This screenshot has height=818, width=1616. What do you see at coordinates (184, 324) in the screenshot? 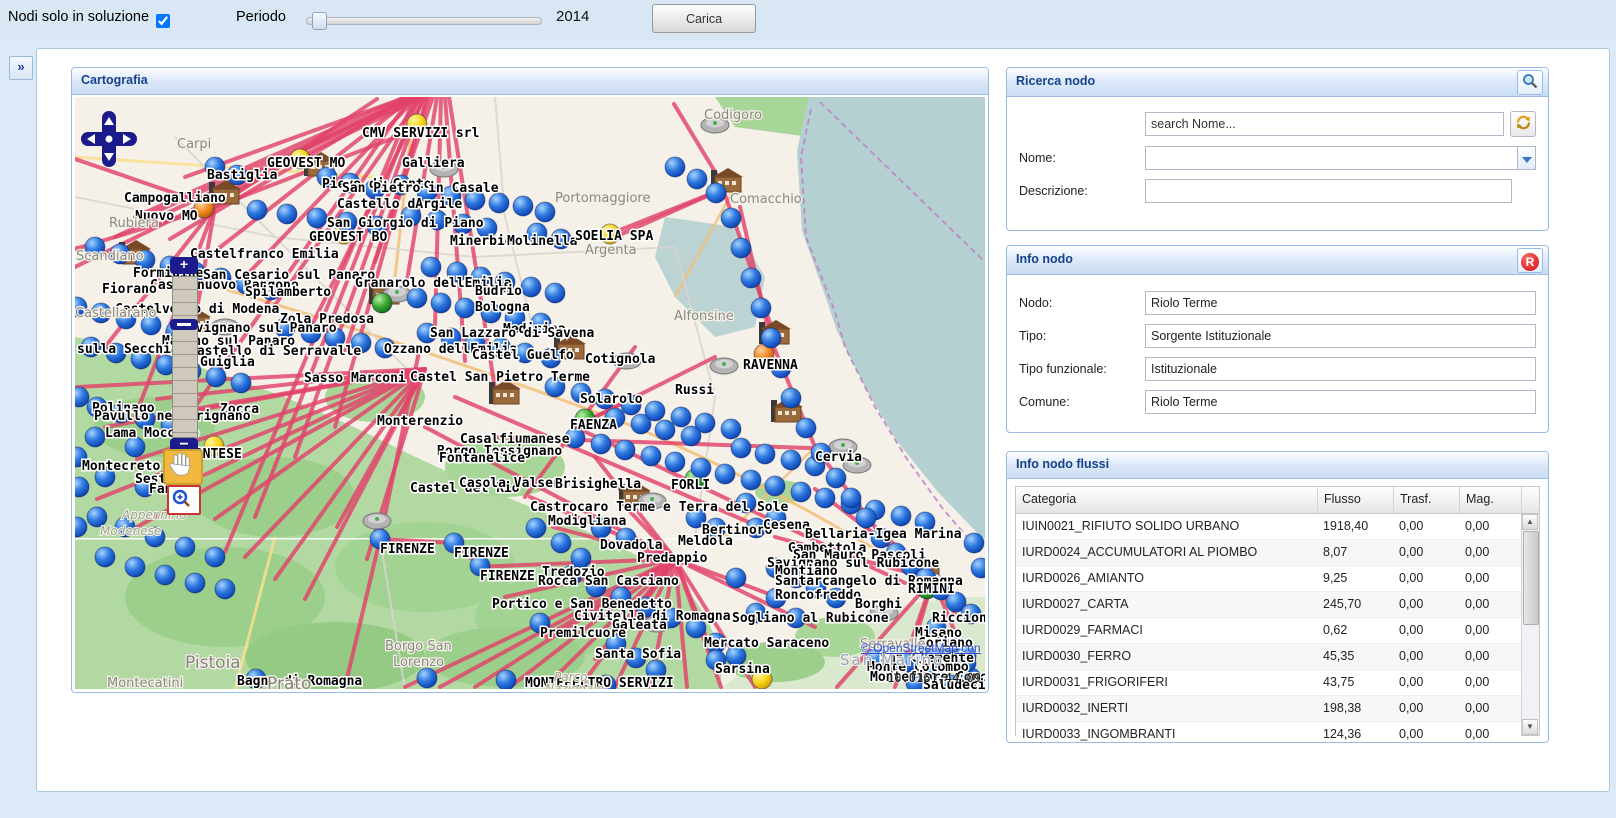
I see `map-zoom-slider-handle` at bounding box center [184, 324].